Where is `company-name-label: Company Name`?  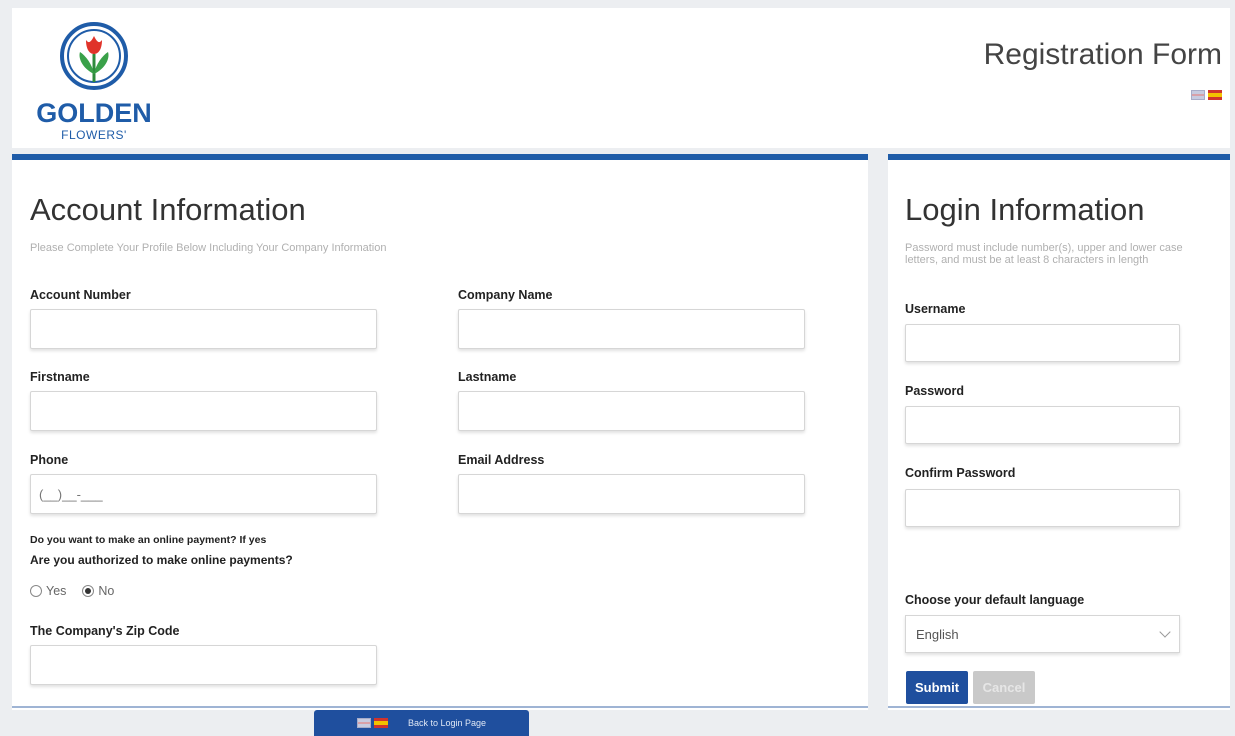 company-name-label: Company Name is located at coordinates (505, 295).